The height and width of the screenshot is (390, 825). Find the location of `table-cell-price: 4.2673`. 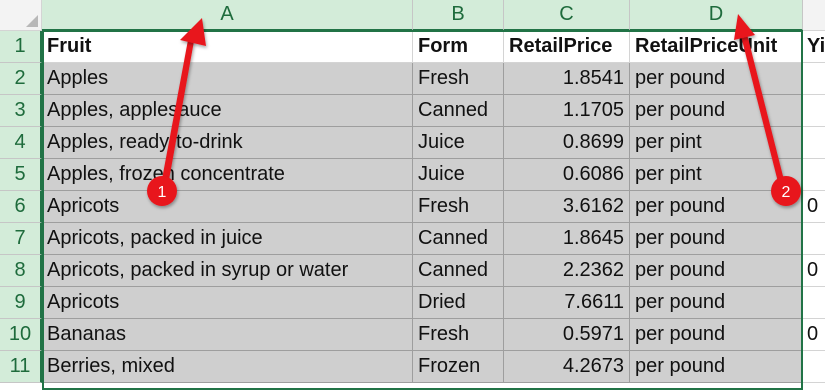

table-cell-price: 4.2673 is located at coordinates (567, 367).